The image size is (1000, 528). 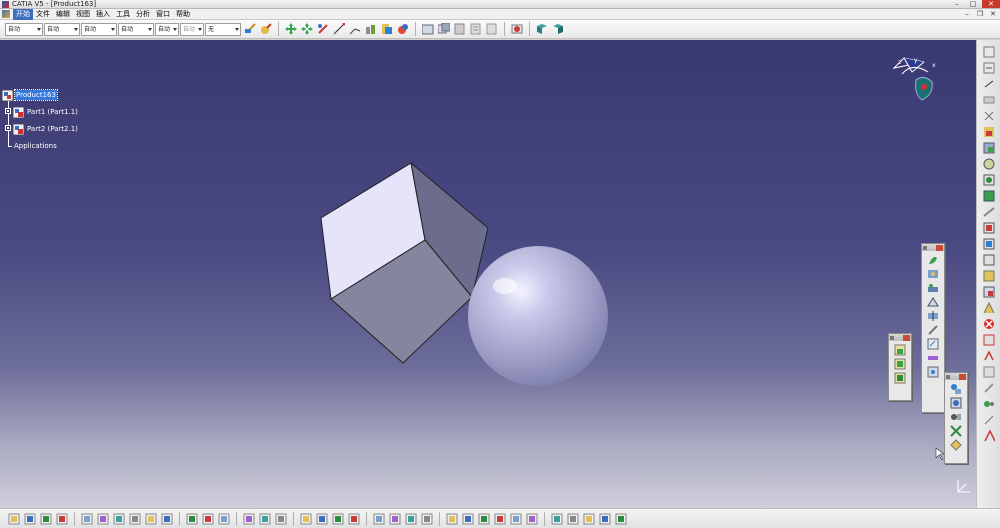 What do you see at coordinates (167, 519) in the screenshot?
I see `whats-this-icon` at bounding box center [167, 519].